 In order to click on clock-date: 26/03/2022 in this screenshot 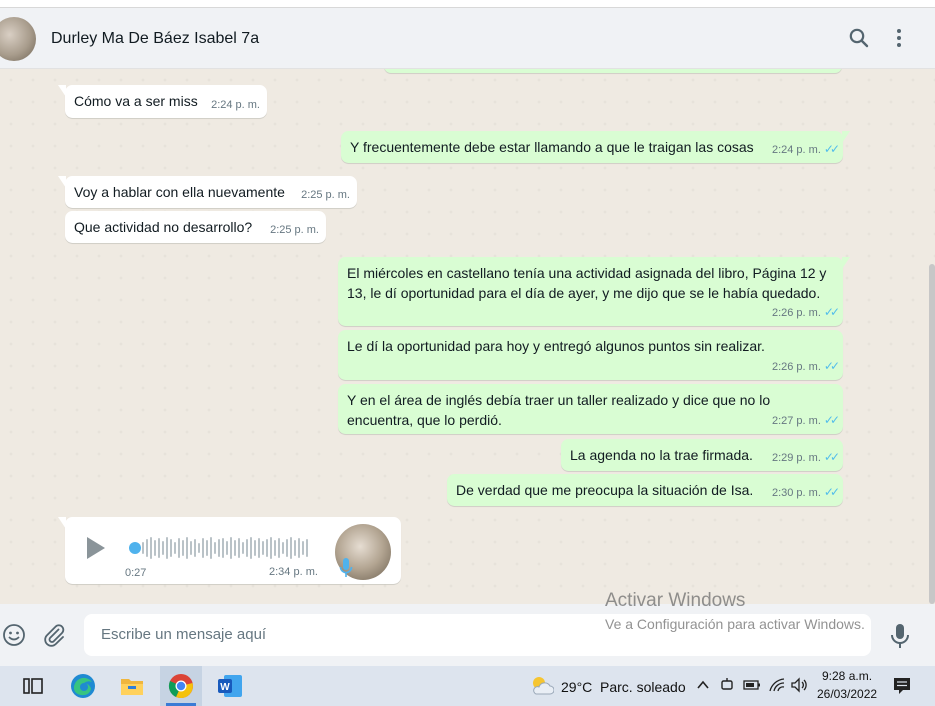, I will do `click(847, 694)`.